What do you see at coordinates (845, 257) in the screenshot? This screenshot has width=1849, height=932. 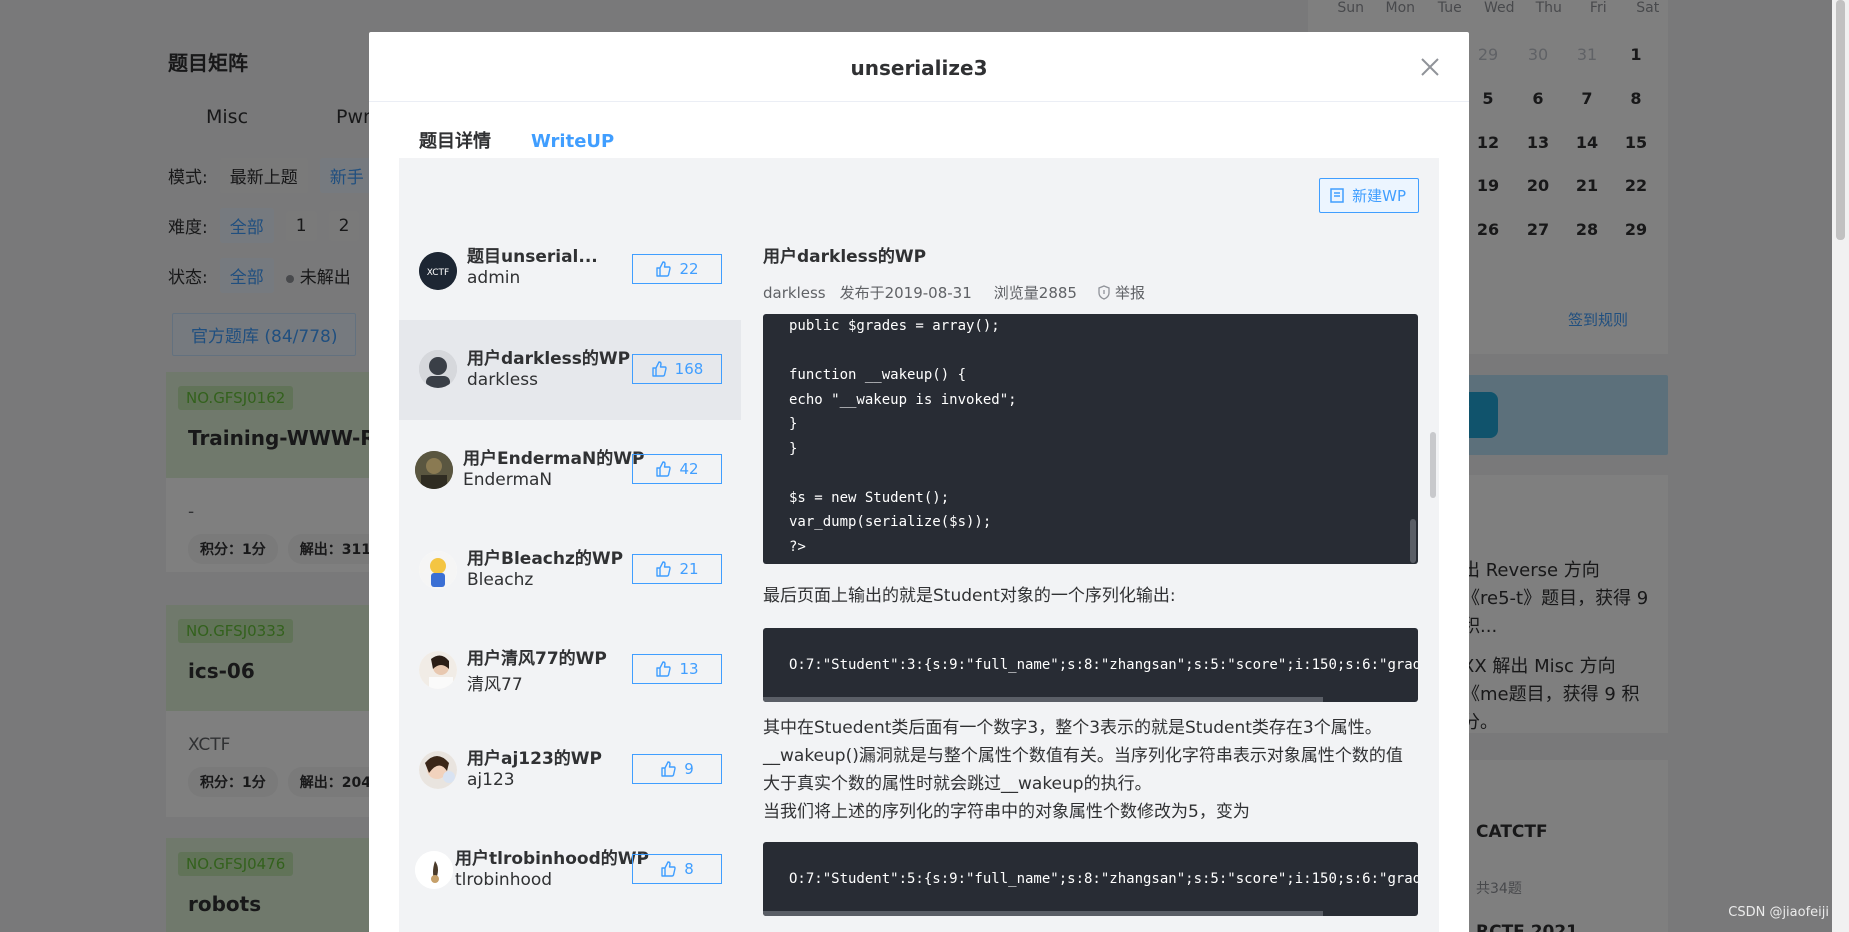 I see `writeup-detail-title: 用户darkless的WP` at bounding box center [845, 257].